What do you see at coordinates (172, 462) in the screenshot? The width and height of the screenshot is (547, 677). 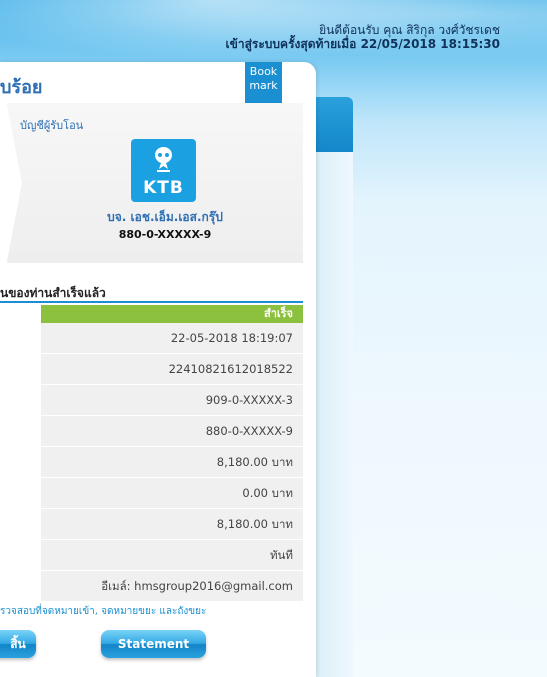 I see `detail-row-amount: 8,180.00 บาท` at bounding box center [172, 462].